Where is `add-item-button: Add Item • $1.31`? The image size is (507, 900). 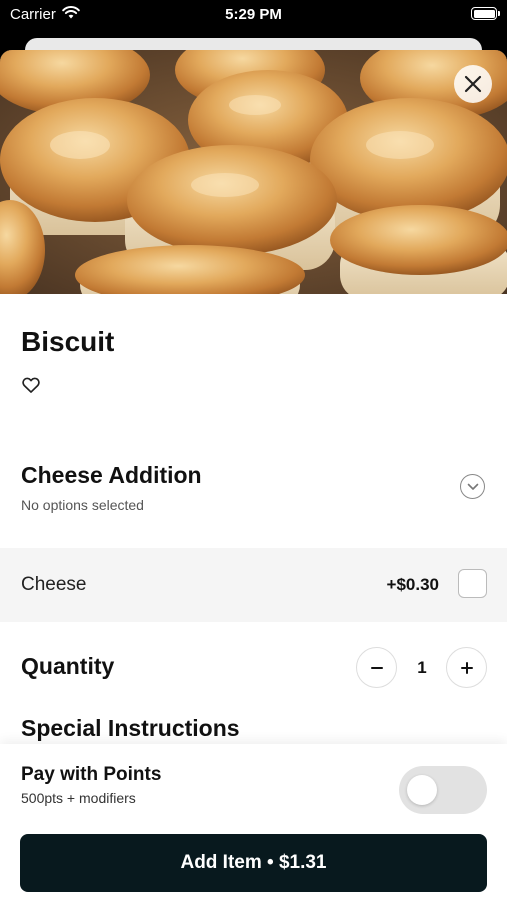
add-item-button: Add Item • $1.31 is located at coordinates (253, 863).